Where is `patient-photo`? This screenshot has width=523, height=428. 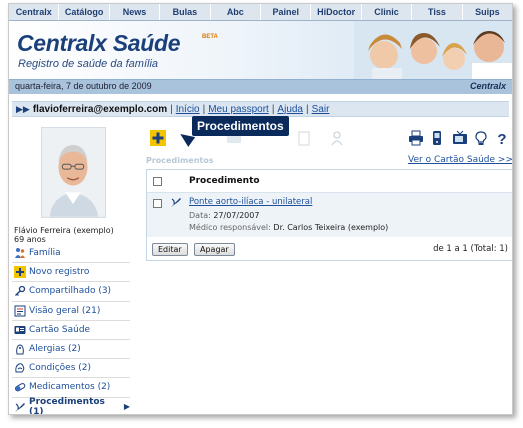
patient-photo is located at coordinates (73, 172).